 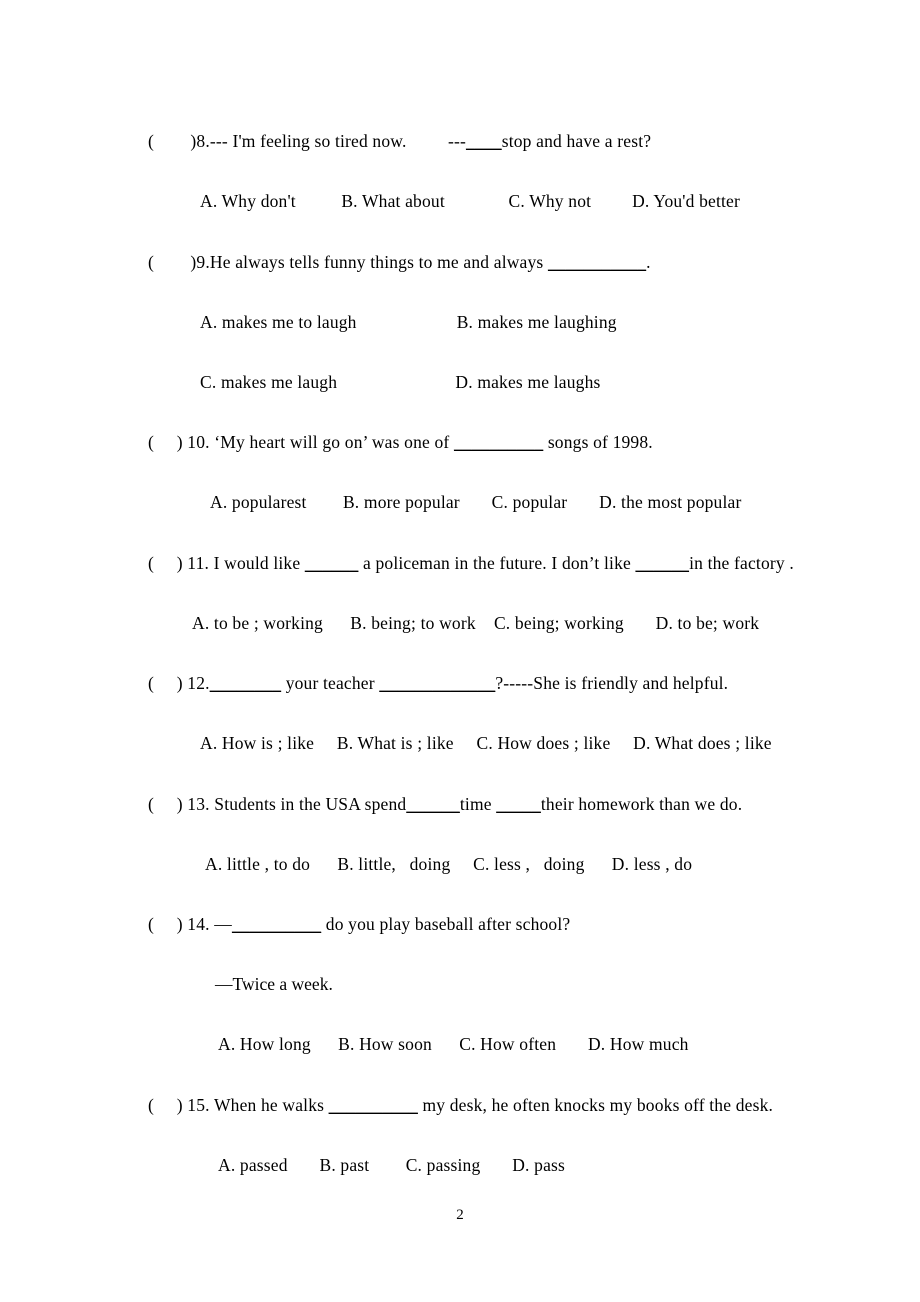 What do you see at coordinates (741, 563) in the screenshot?
I see `question-11-tail-text: in the factory .` at bounding box center [741, 563].